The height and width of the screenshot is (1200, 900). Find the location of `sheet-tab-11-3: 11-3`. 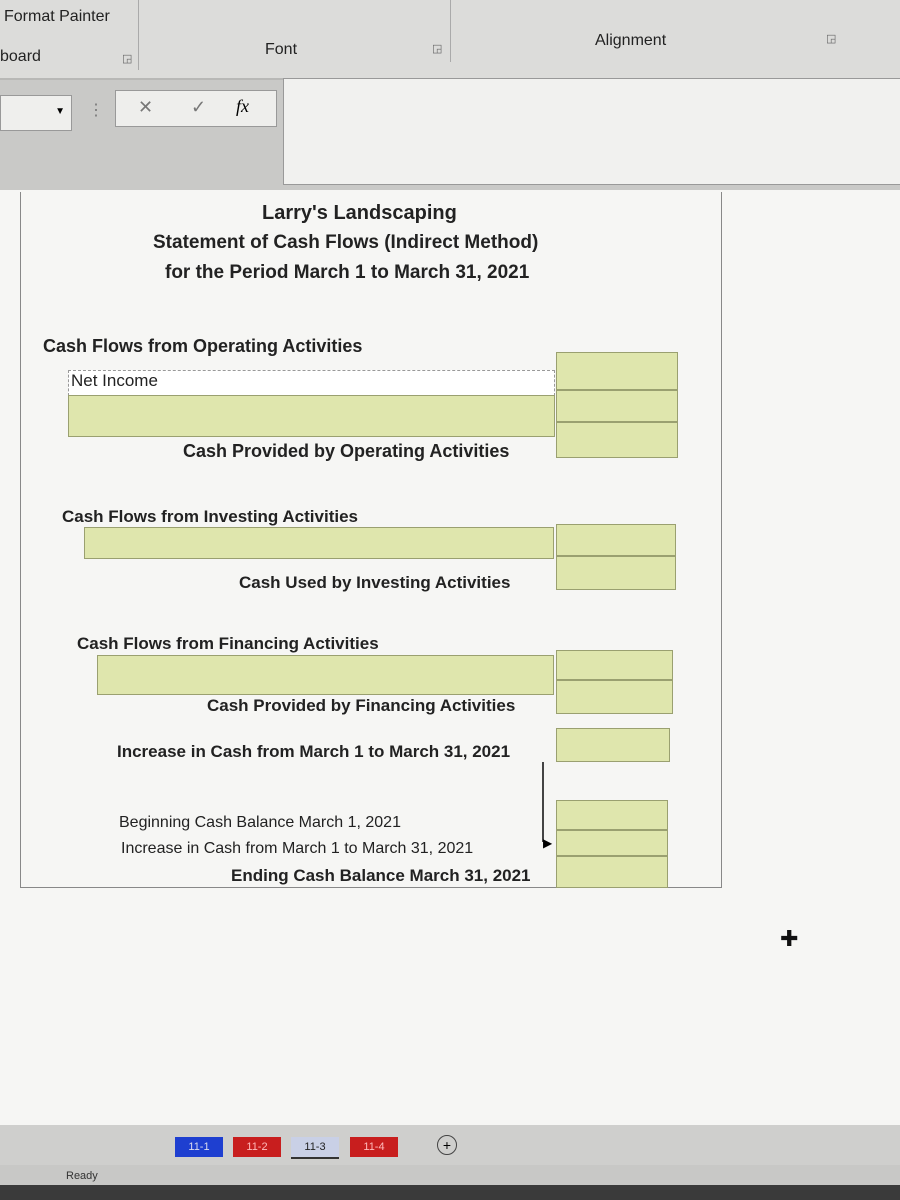

sheet-tab-11-3: 11-3 is located at coordinates (315, 1148).